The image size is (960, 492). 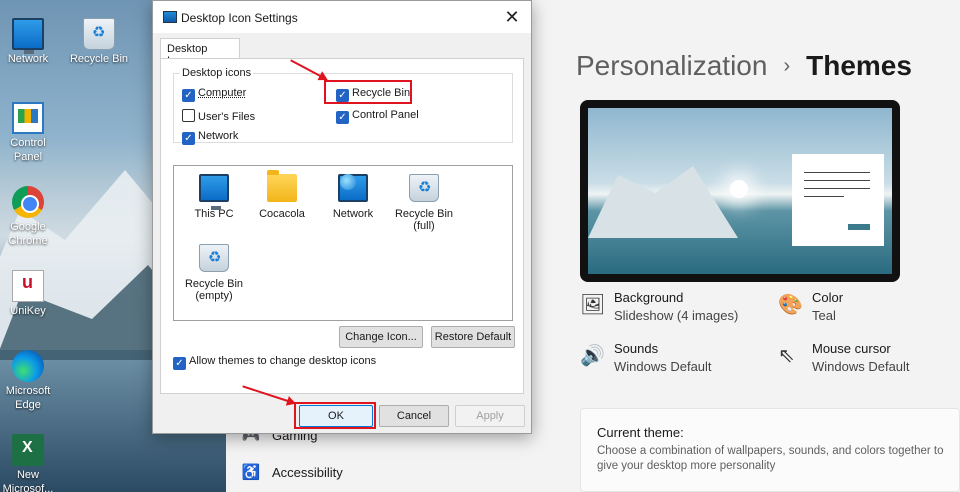 I want to click on list-item-cocacola: Cocacola, so click(x=282, y=195).